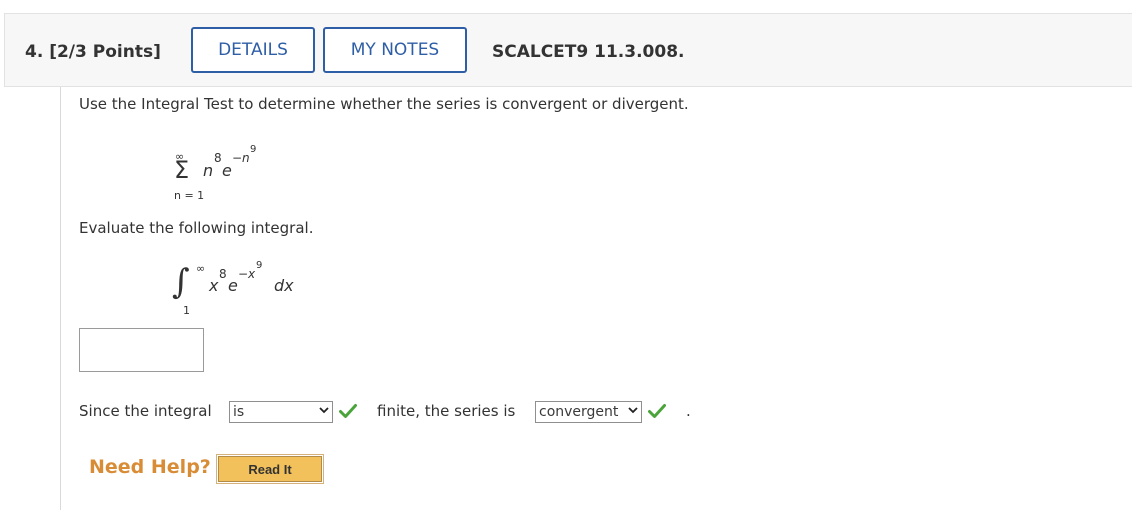 The image size is (1132, 510). What do you see at coordinates (270, 469) in the screenshot?
I see `read-it-button: Read It` at bounding box center [270, 469].